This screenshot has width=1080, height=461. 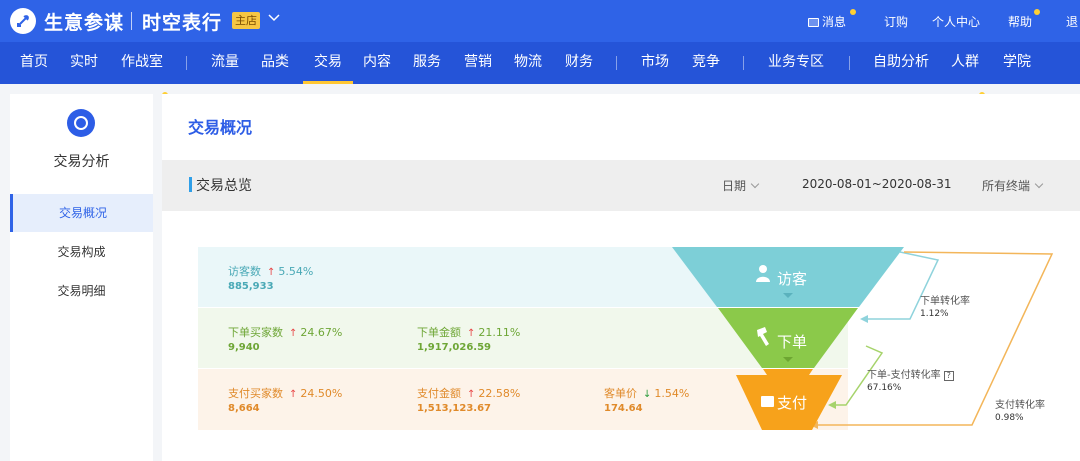 What do you see at coordinates (827, 21) in the screenshot?
I see `messages-link: 消息` at bounding box center [827, 21].